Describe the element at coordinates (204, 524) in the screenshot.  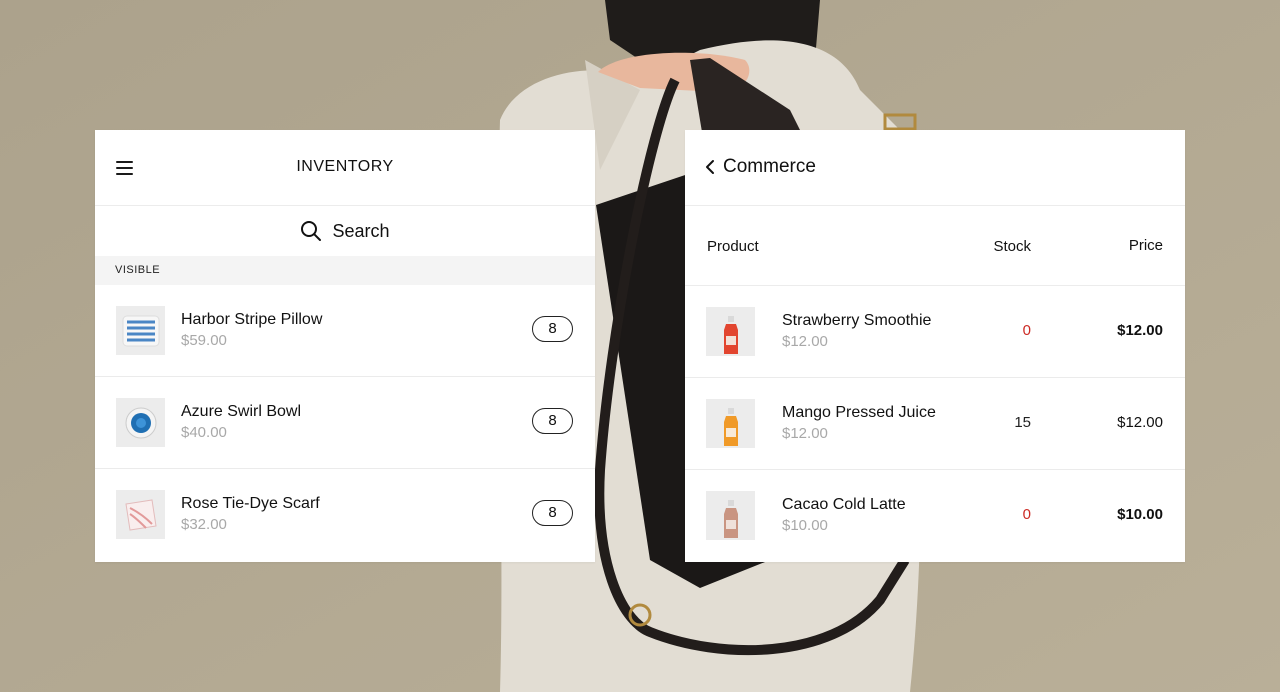
I see `item-price: $32.00` at that location.